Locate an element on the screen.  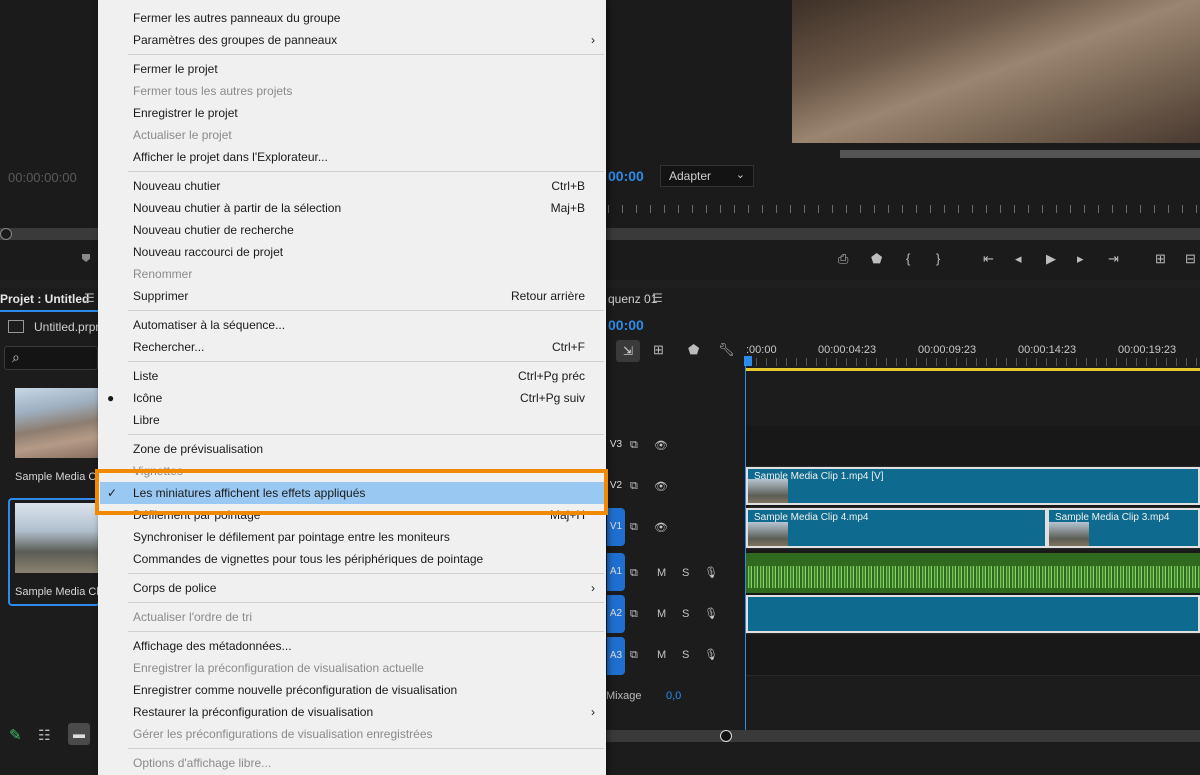
menu-item-list: Liste Ctrl+Pg préc is located at coordinates (352, 376).